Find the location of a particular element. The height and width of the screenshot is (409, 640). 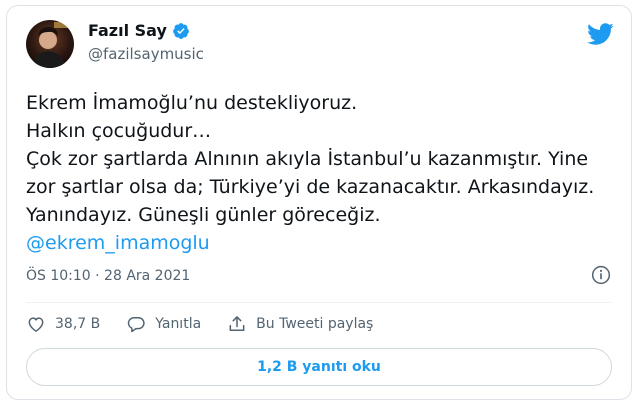

reply-button: Yanıtla is located at coordinates (163, 324).